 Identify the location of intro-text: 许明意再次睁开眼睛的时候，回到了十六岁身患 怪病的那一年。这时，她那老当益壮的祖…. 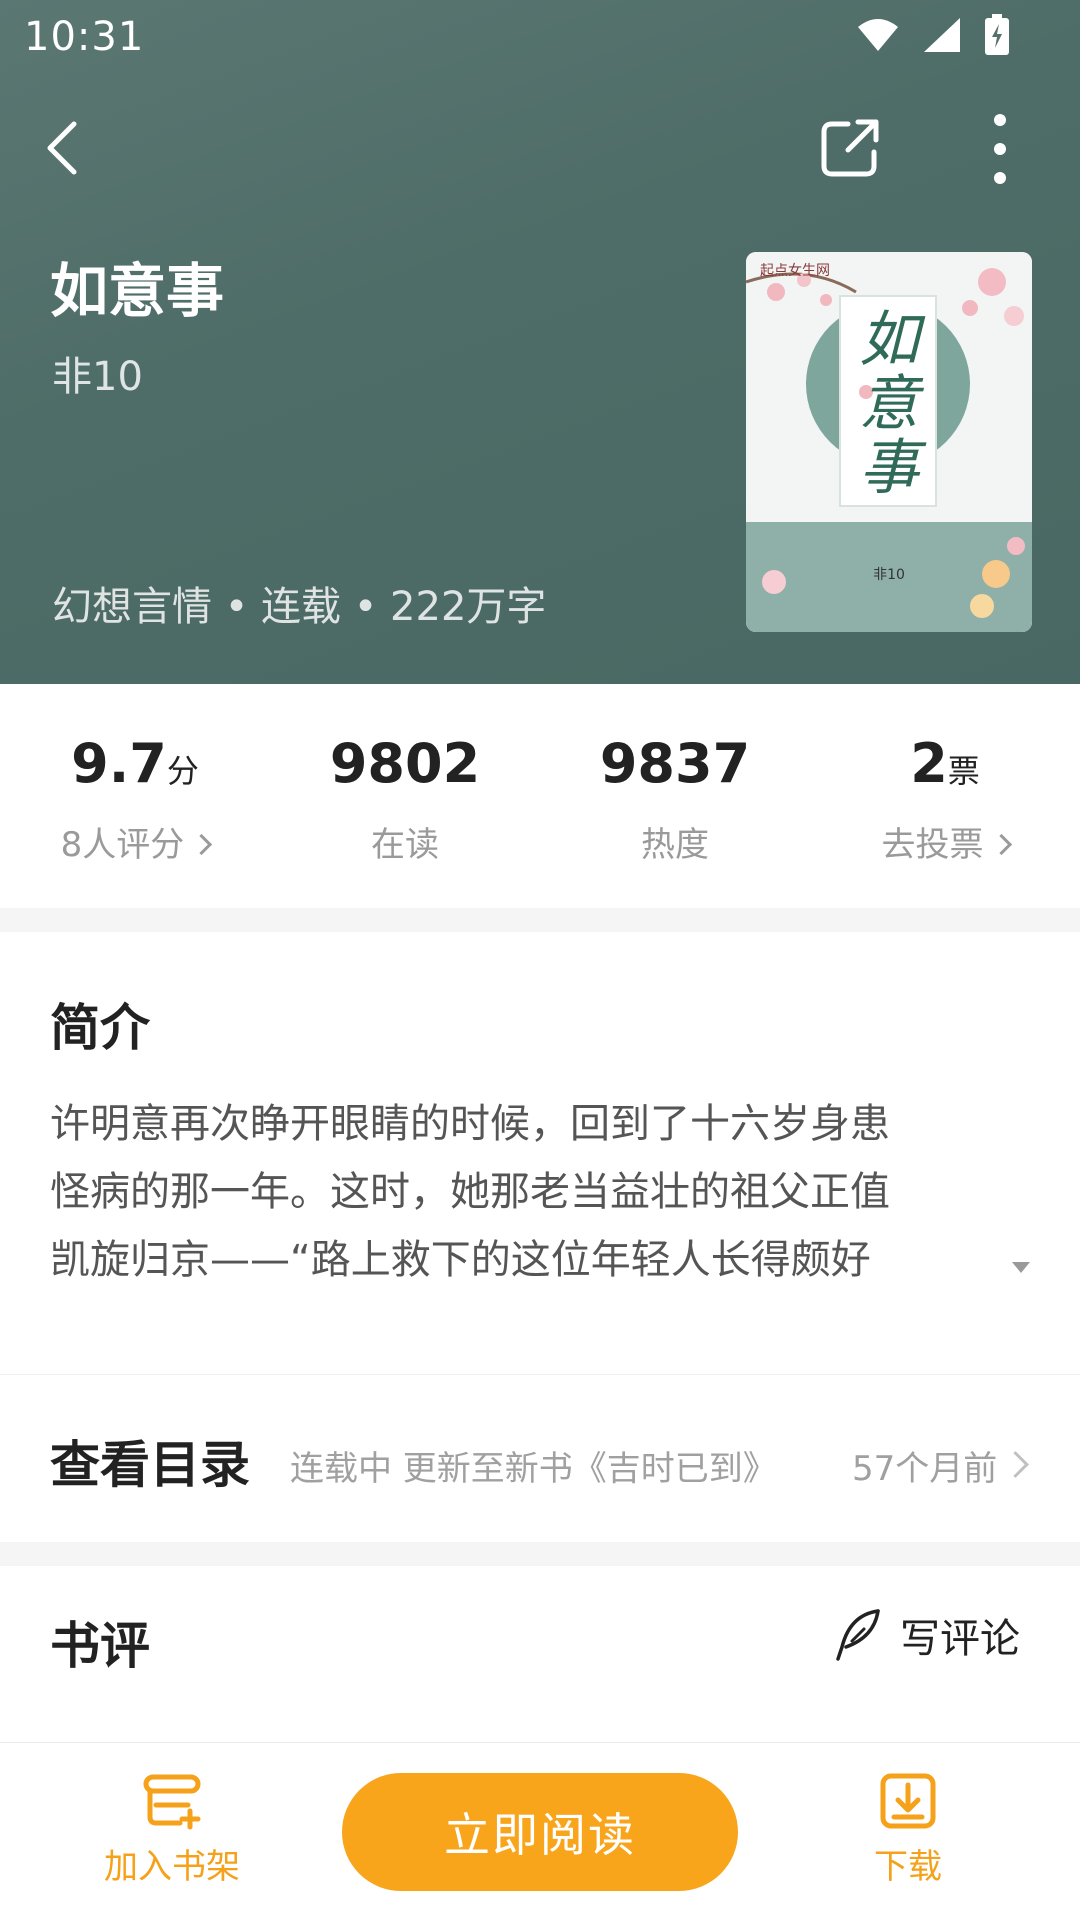
(525, 1192).